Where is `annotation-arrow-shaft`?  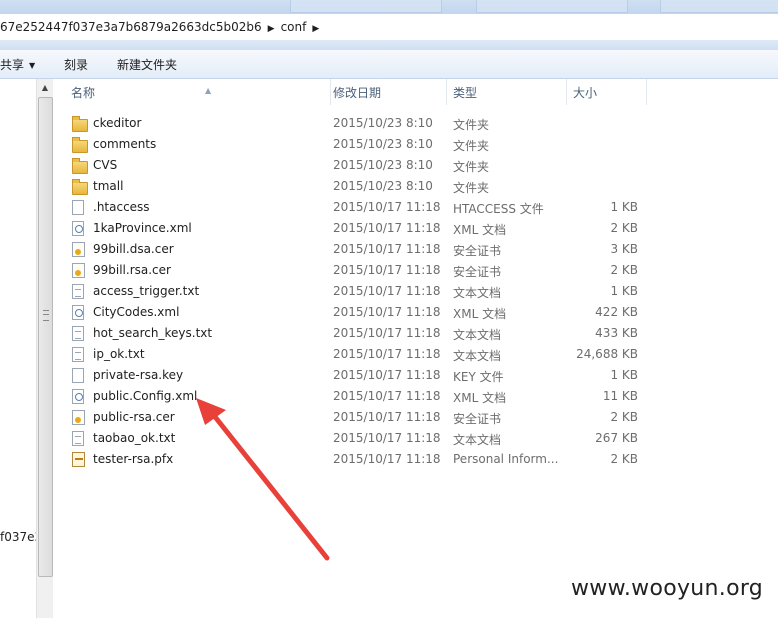 annotation-arrow-shaft is located at coordinates (269, 485).